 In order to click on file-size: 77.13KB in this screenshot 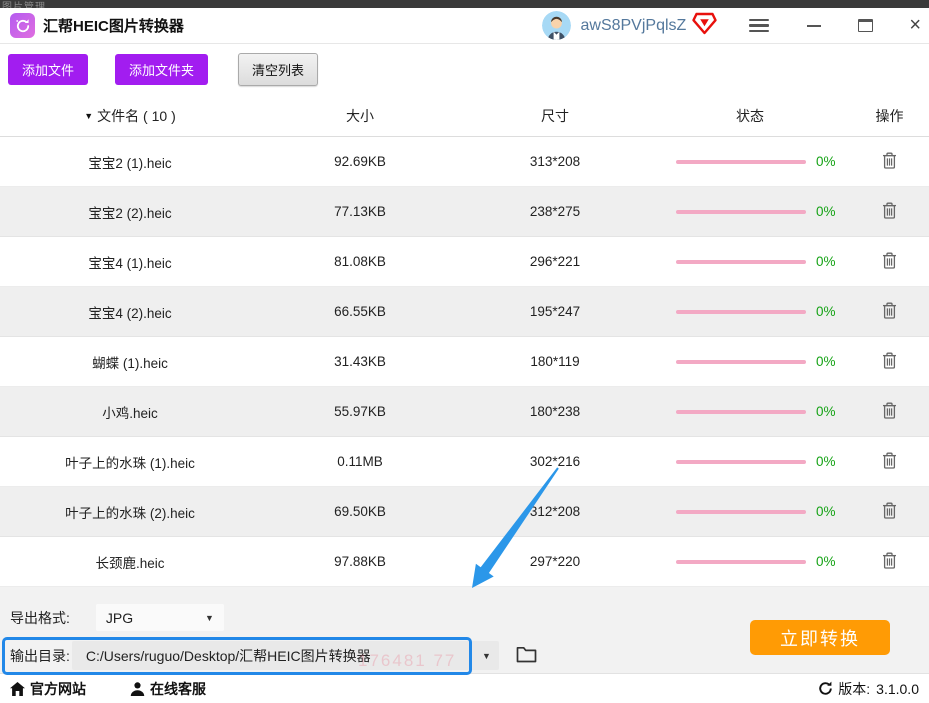, I will do `click(360, 211)`.